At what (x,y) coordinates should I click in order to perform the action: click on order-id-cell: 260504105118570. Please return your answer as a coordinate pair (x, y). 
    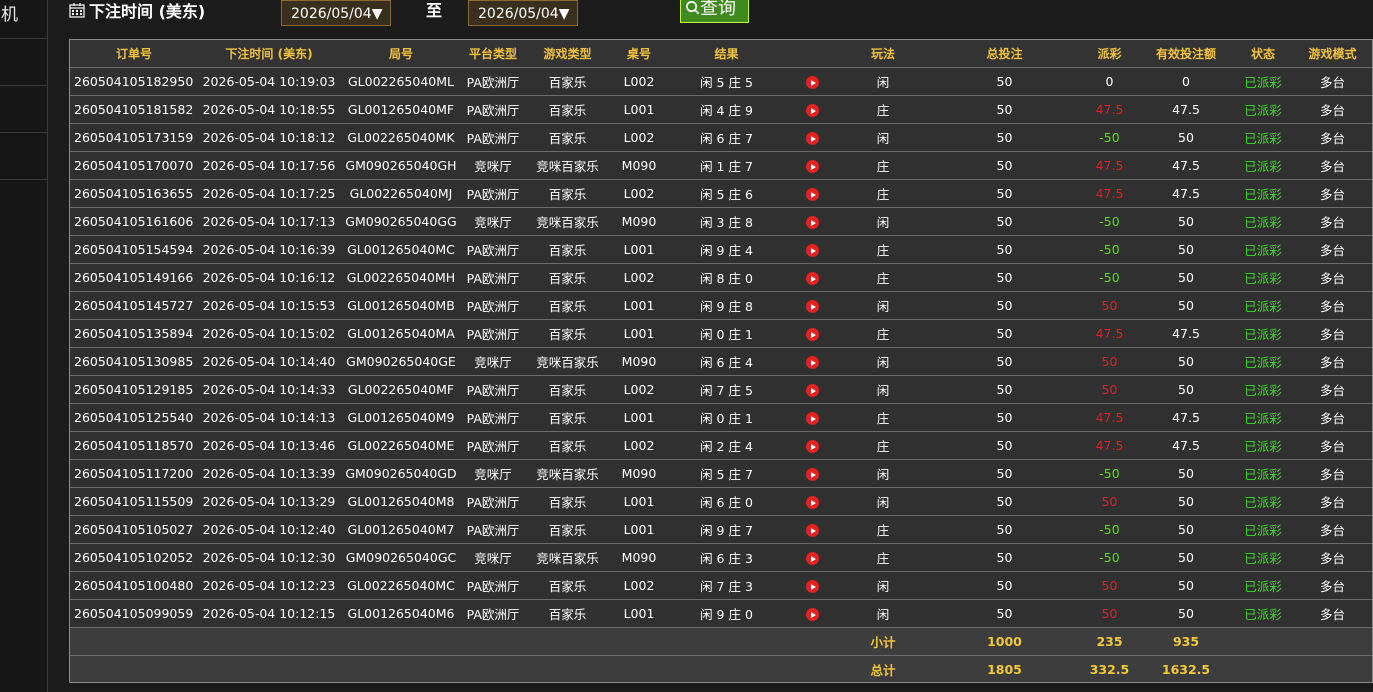
    Looking at the image, I should click on (134, 445).